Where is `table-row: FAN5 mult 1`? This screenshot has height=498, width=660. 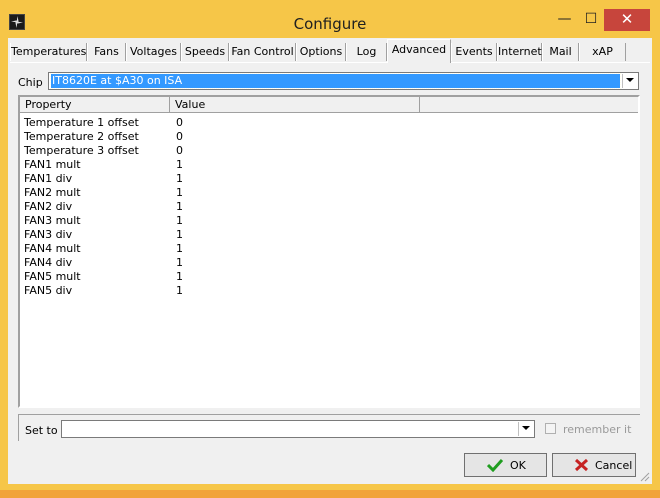
table-row: FAN5 mult 1 is located at coordinates (329, 277).